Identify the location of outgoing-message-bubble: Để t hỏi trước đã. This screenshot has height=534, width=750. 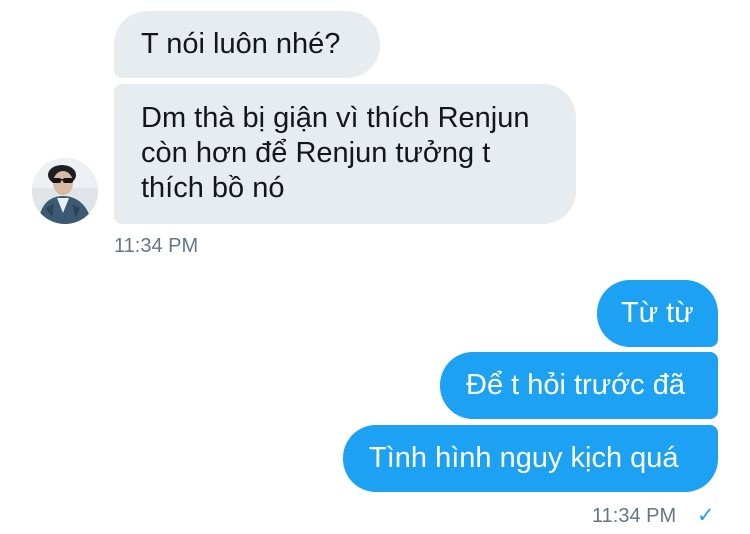
(579, 385).